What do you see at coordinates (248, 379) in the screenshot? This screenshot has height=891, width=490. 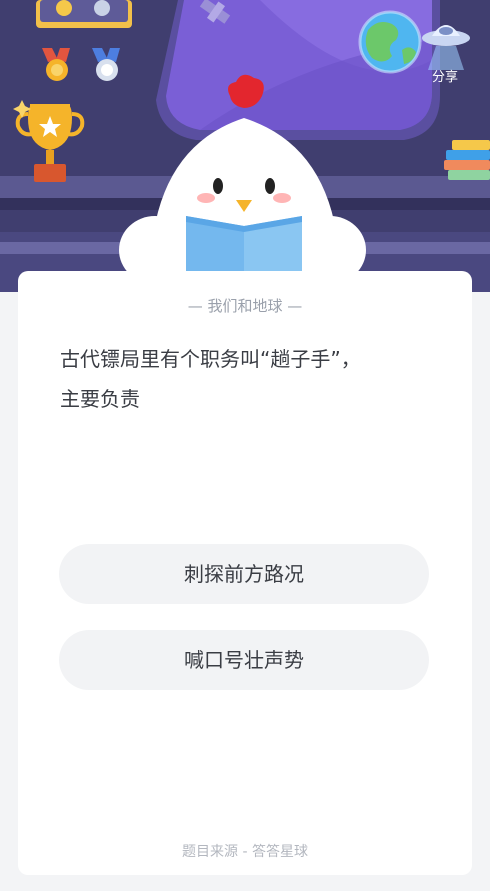 I see `question-text: 古代镖局里有个职务叫“趟子手”， 主要负责` at bounding box center [248, 379].